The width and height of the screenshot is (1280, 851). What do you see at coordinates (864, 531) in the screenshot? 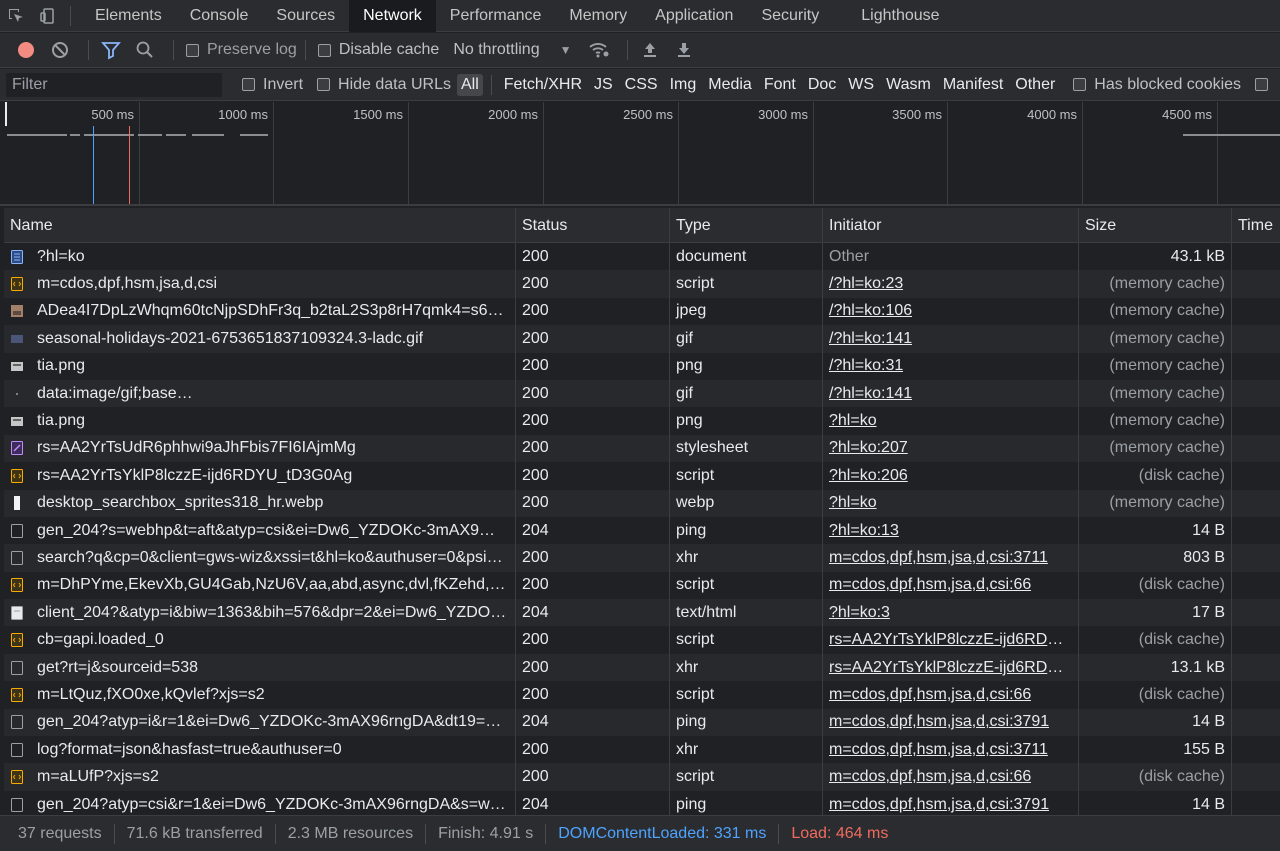
I see `initiator-link: ?hl=ko:13` at bounding box center [864, 531].